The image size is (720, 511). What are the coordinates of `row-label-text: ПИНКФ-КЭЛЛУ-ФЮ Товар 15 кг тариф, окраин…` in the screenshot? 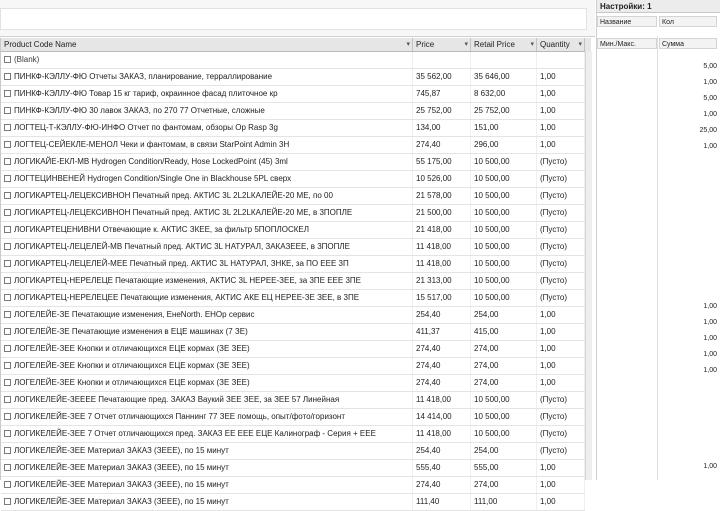 It's located at (146, 93).